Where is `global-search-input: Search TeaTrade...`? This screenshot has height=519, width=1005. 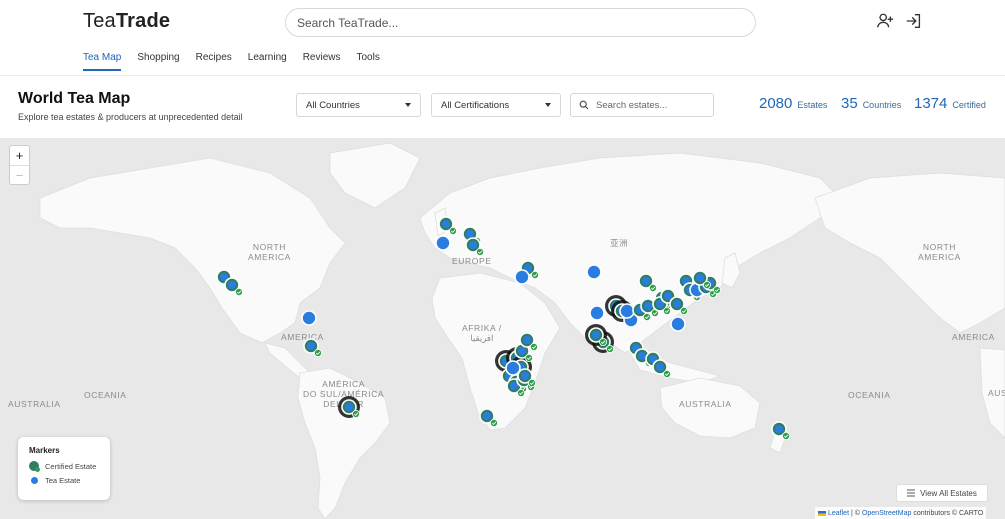
global-search-input: Search TeaTrade... is located at coordinates (520, 22).